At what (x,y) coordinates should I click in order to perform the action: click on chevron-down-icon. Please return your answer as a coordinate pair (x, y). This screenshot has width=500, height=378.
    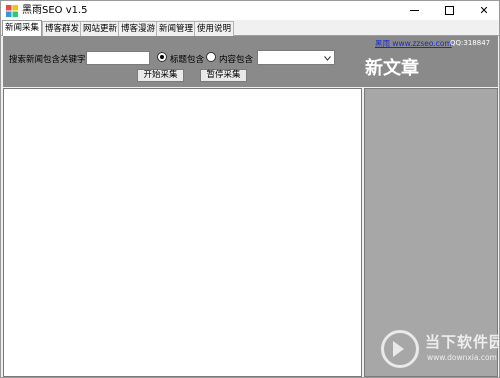
    Looking at the image, I should click on (327, 58).